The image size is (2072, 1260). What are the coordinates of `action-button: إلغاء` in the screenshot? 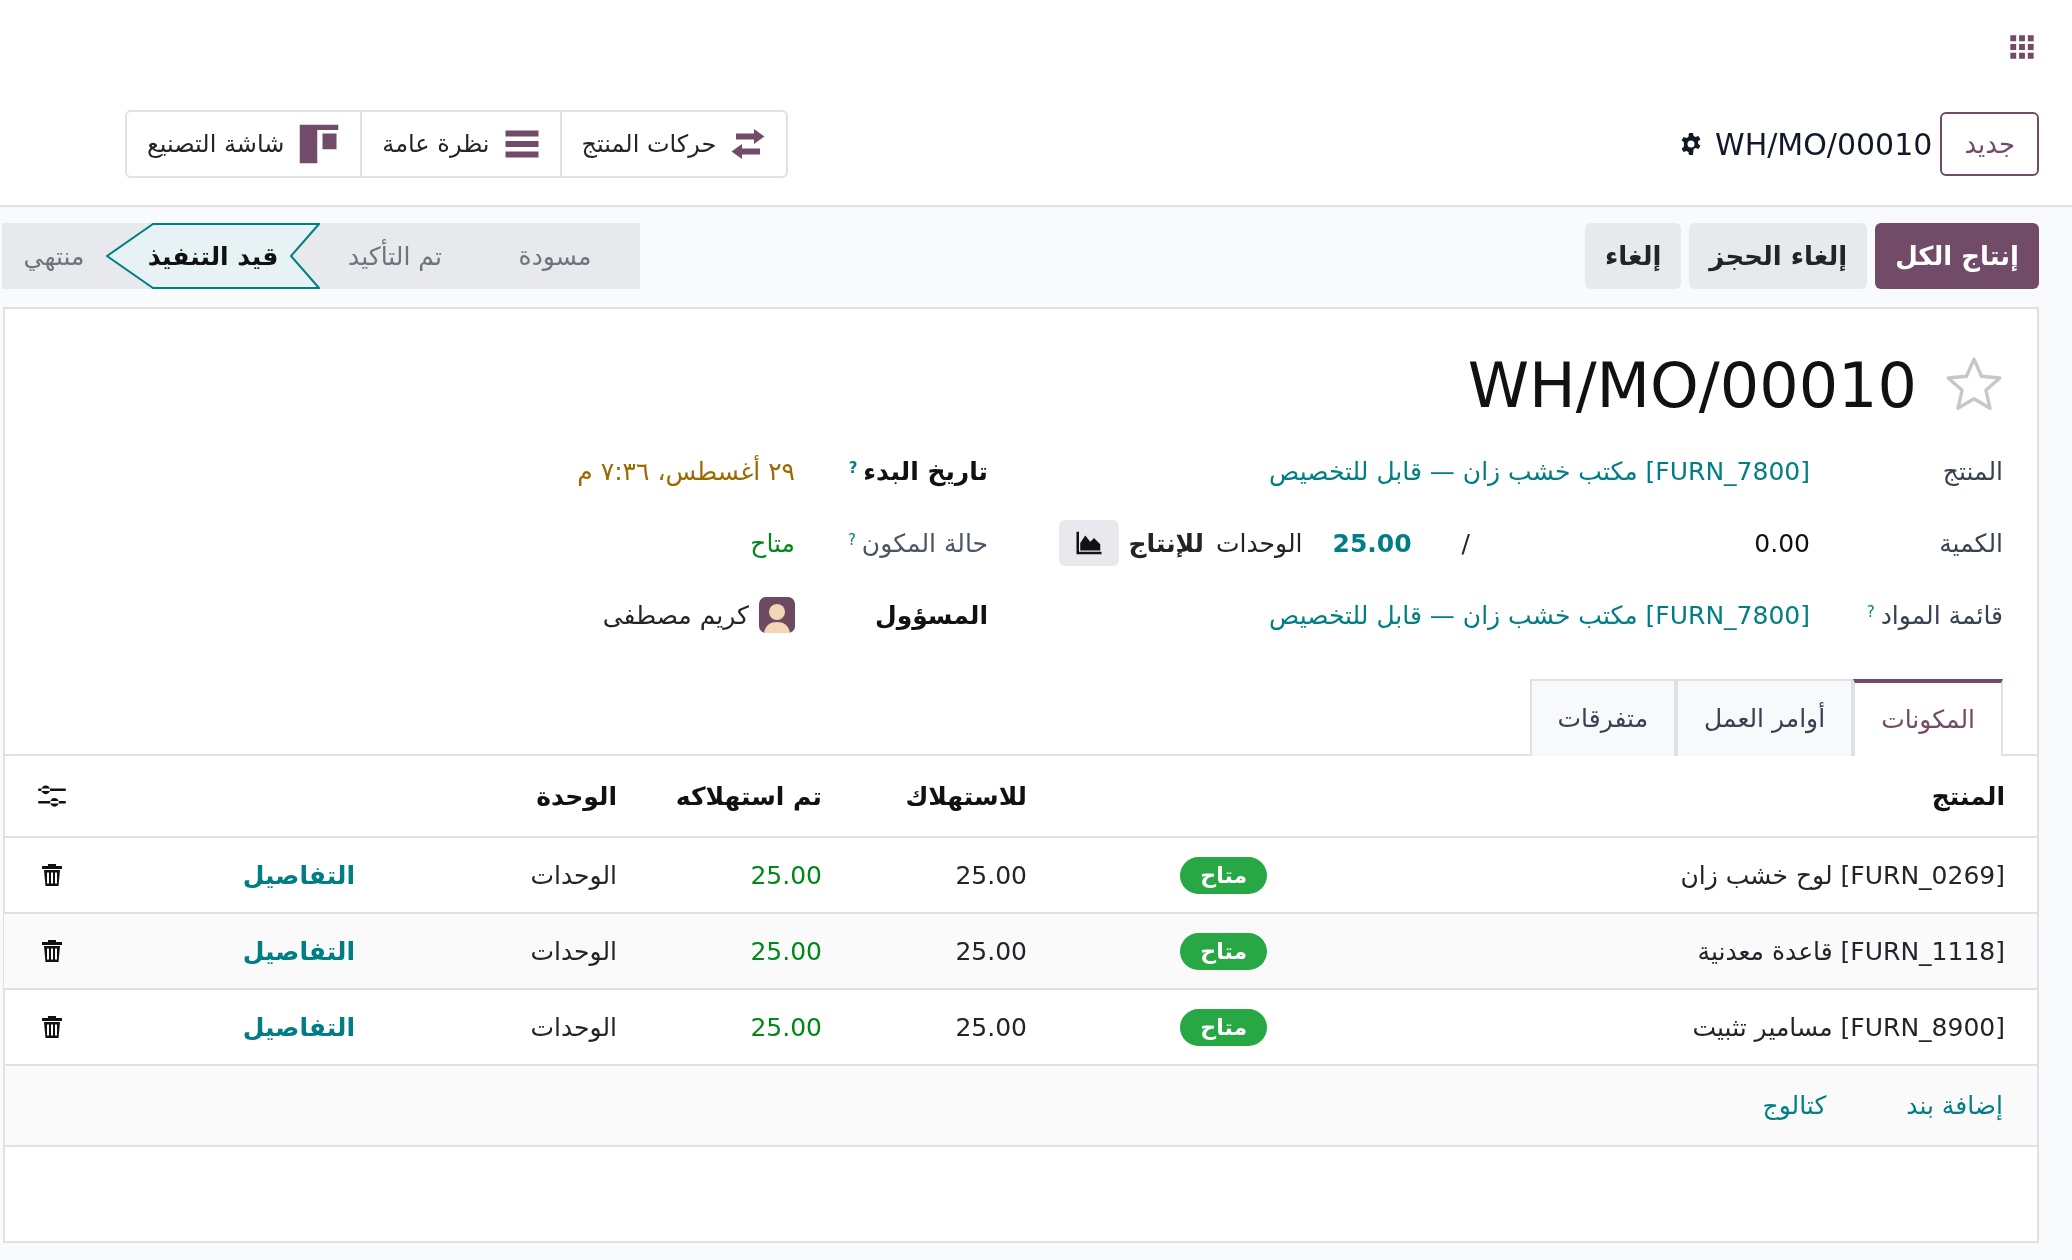 It's located at (1633, 256).